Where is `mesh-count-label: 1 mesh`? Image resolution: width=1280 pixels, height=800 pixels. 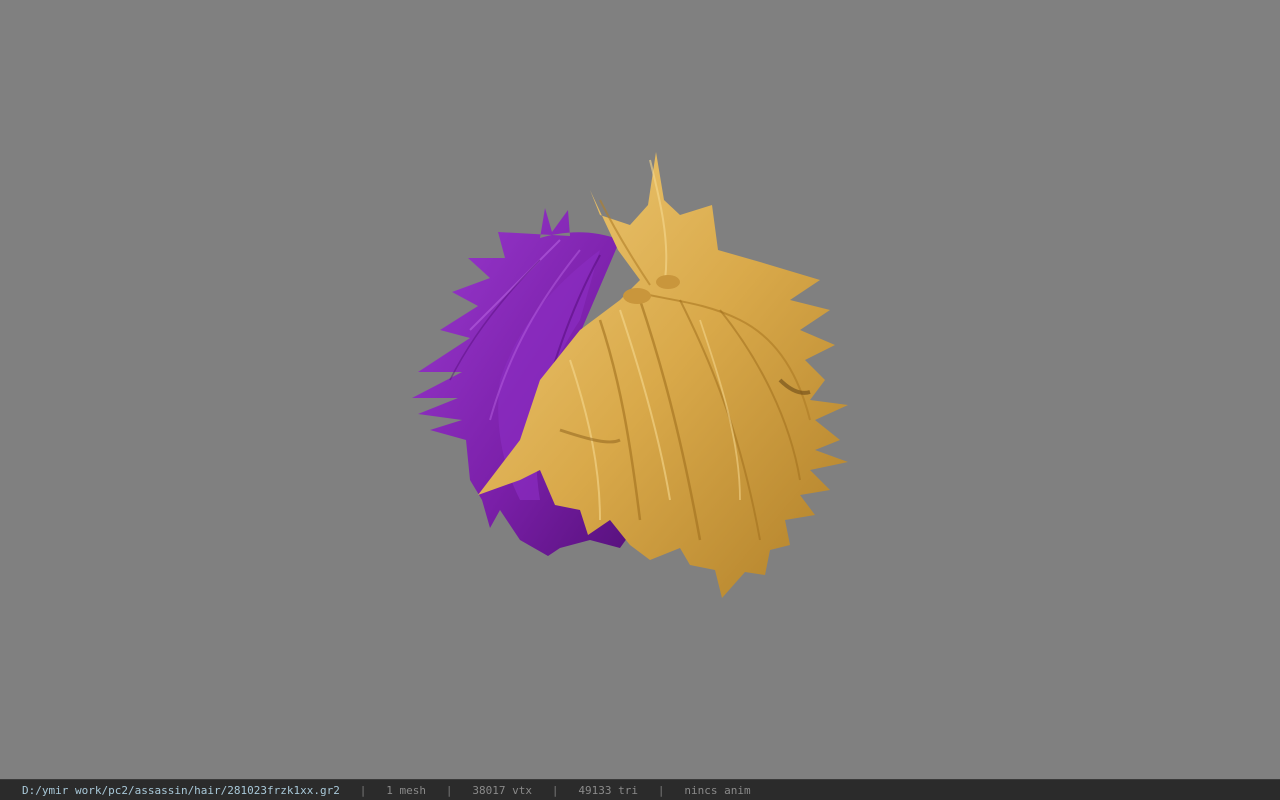
mesh-count-label: 1 mesh is located at coordinates (406, 790).